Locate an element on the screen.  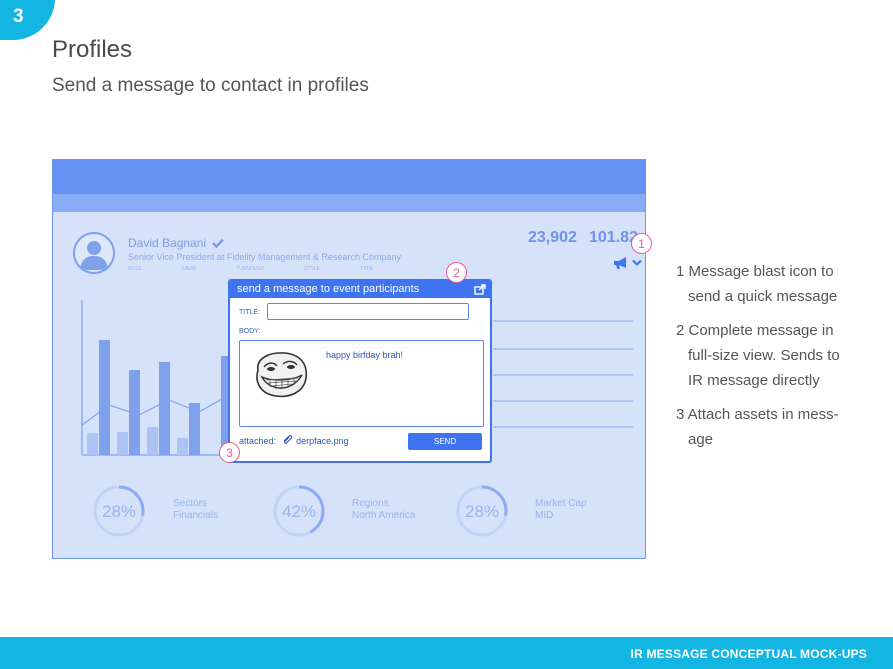
profile-name-text: David Bagnani is located at coordinates (167, 243).